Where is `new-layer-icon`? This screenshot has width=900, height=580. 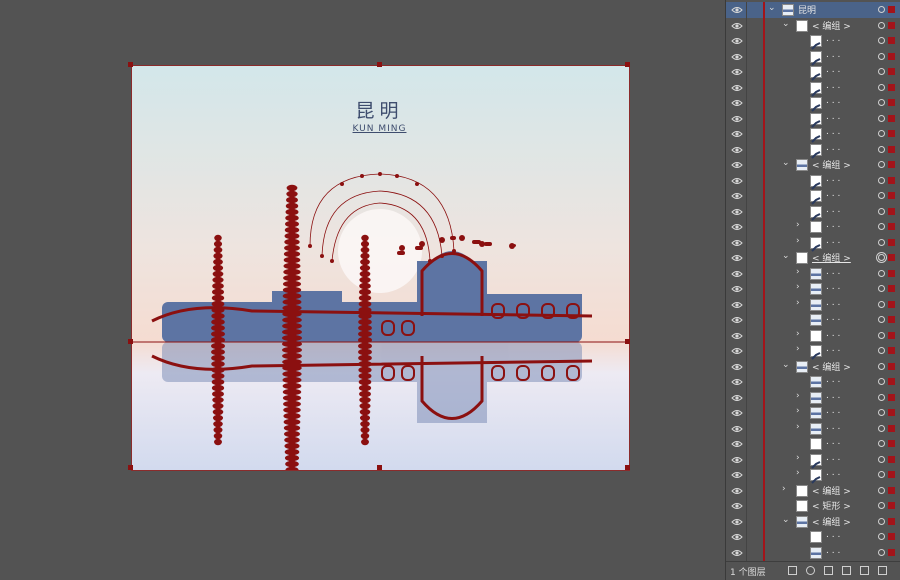 new-layer-icon is located at coordinates (864, 570).